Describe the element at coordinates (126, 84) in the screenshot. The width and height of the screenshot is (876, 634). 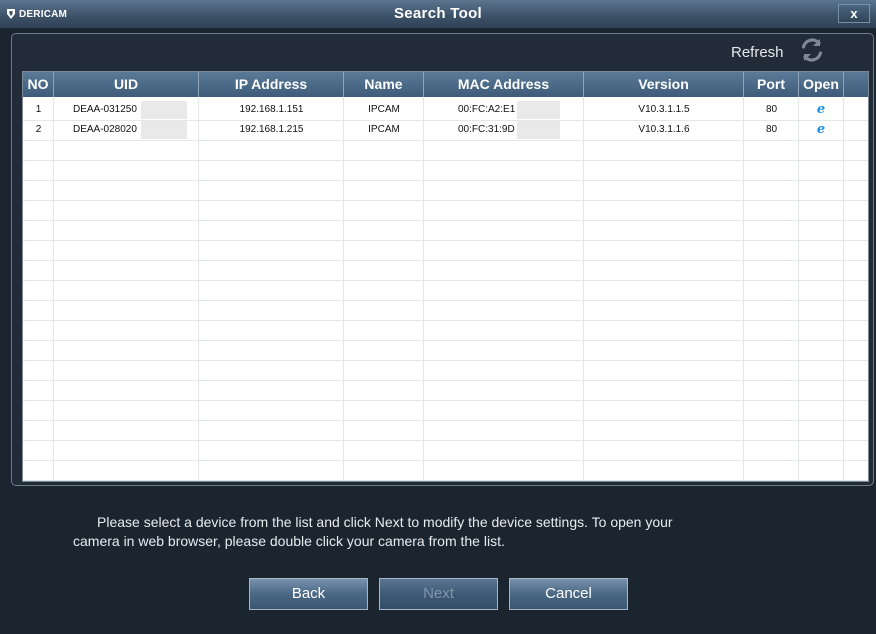
I see `header-uid: UID` at that location.